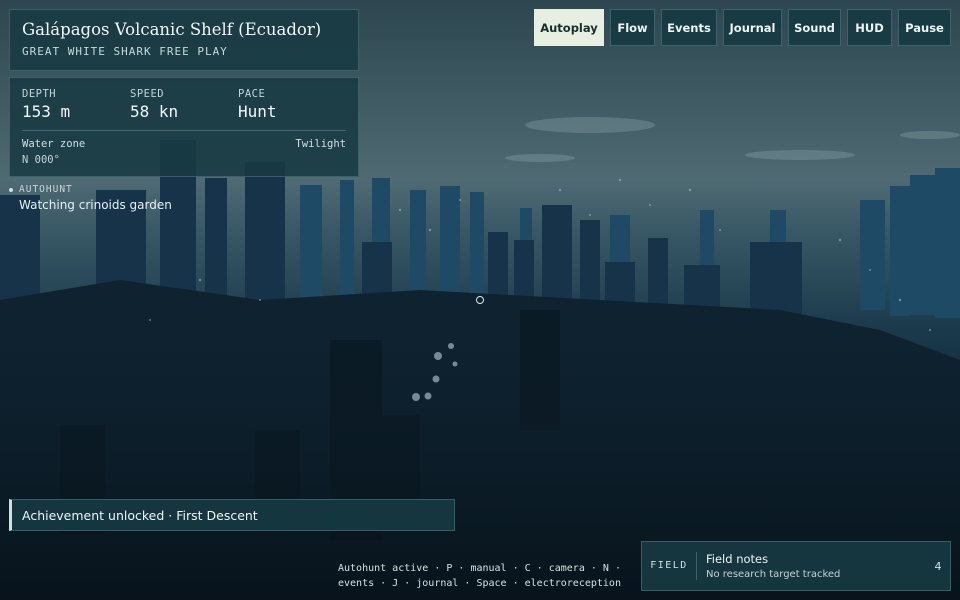 This screenshot has height=600, width=960. I want to click on mode-subtitle: GREAT WHITE SHARK FREE PLAY, so click(125, 51).